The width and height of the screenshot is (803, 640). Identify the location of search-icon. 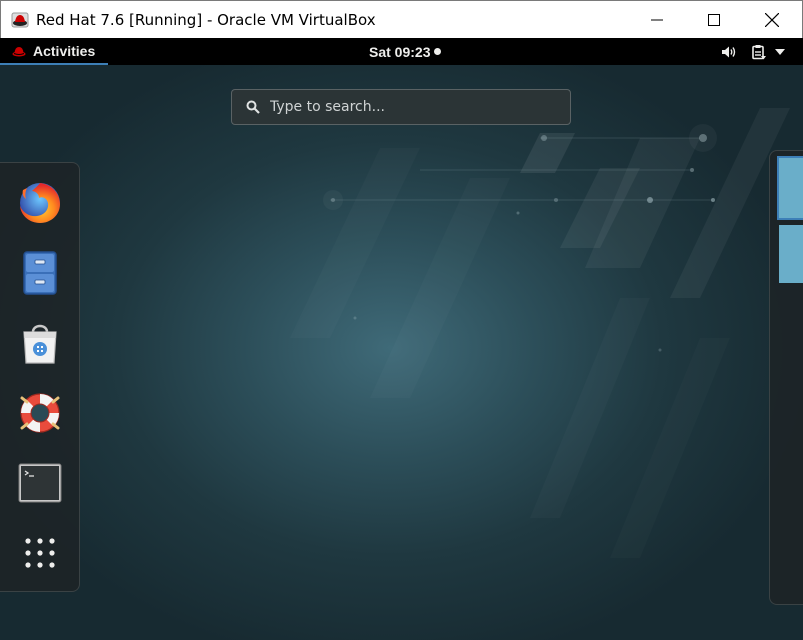
(253, 107).